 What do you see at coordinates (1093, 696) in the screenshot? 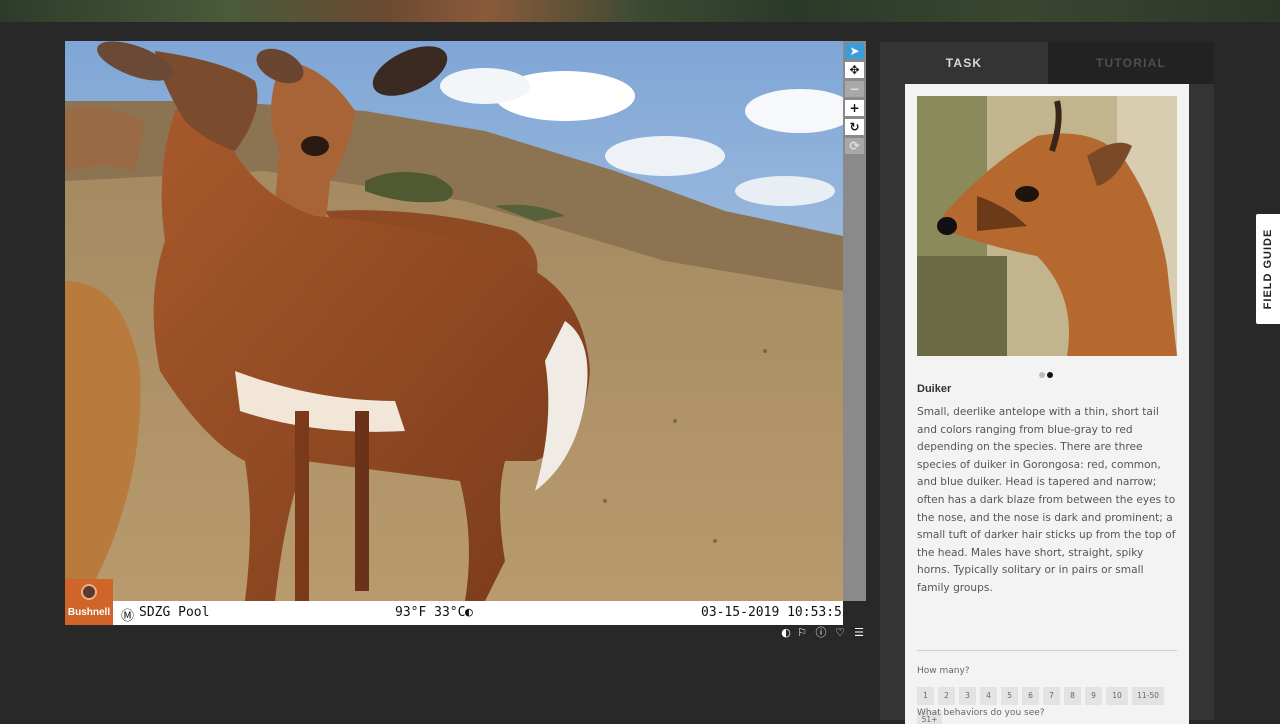
I see `count-option: 9` at bounding box center [1093, 696].